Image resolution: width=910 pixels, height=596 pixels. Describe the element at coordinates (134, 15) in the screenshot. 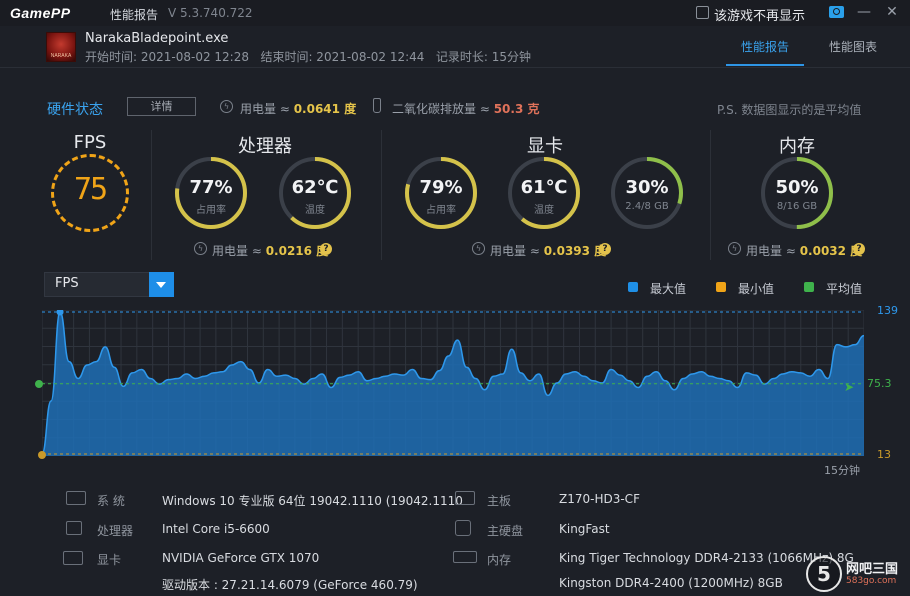

I see `app-title: 性能报告` at that location.